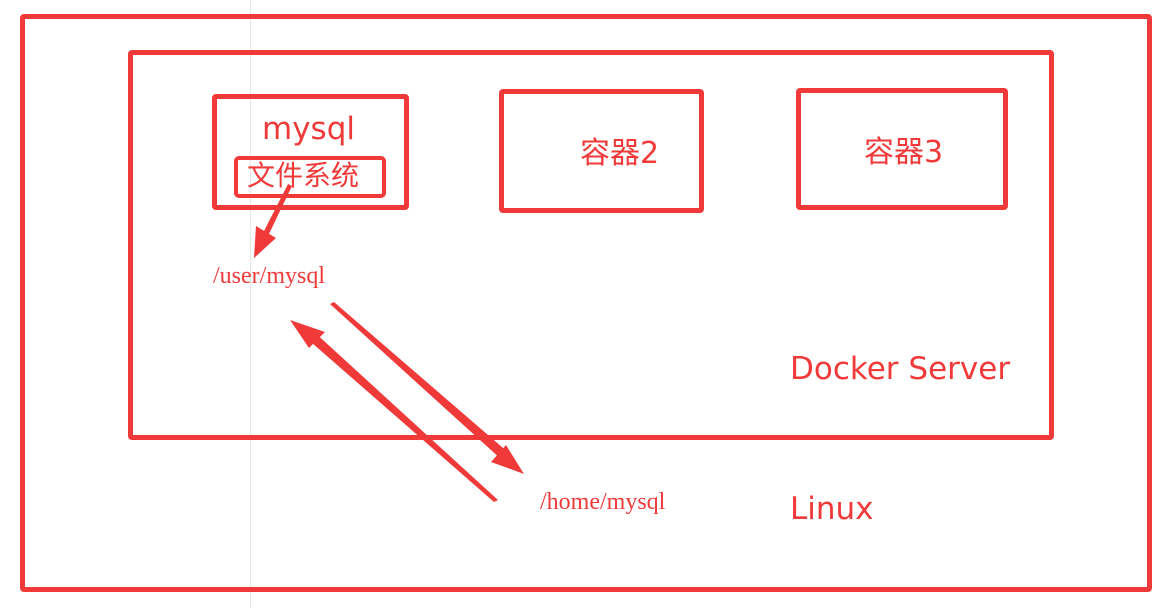 This screenshot has height=608, width=1176. What do you see at coordinates (407, 402) in the screenshot?
I see `sync-arrow` at bounding box center [407, 402].